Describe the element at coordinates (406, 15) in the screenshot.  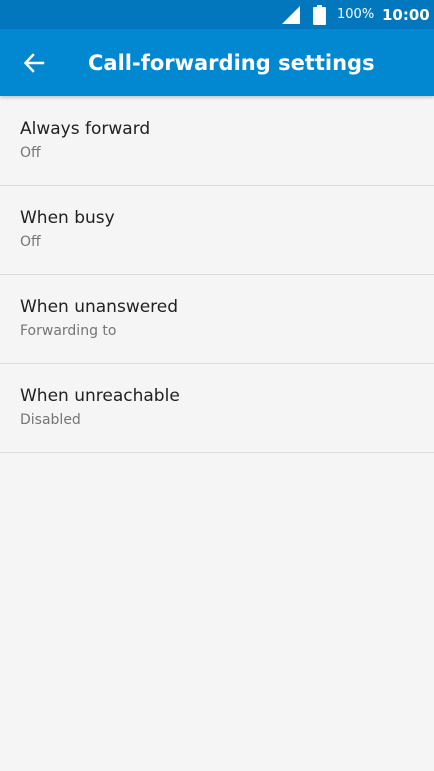
I see `status-clock: 10:00` at that location.